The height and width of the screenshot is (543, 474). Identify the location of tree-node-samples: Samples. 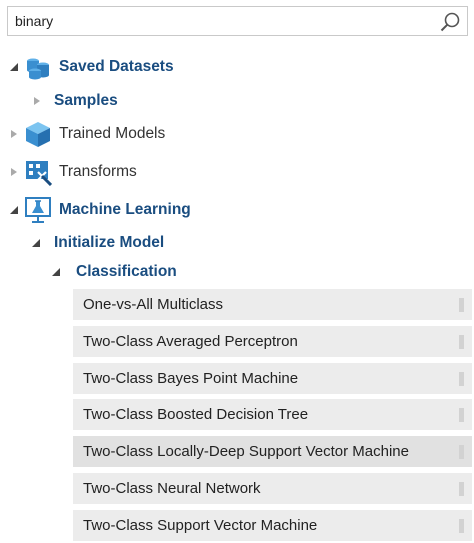
(237, 101).